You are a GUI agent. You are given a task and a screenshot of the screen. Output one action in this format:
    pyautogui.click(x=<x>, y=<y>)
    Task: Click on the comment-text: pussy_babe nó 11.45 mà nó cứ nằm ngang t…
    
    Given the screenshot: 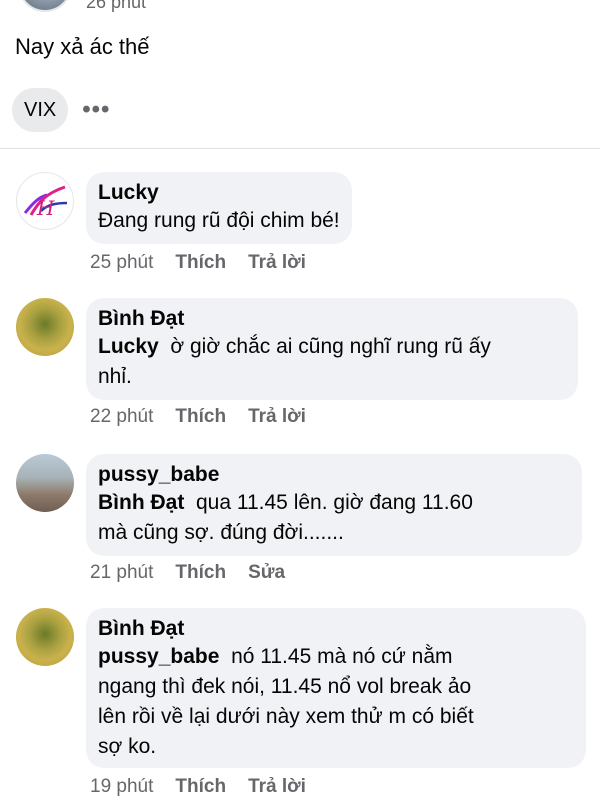 What is the action you would take?
    pyautogui.click(x=286, y=701)
    